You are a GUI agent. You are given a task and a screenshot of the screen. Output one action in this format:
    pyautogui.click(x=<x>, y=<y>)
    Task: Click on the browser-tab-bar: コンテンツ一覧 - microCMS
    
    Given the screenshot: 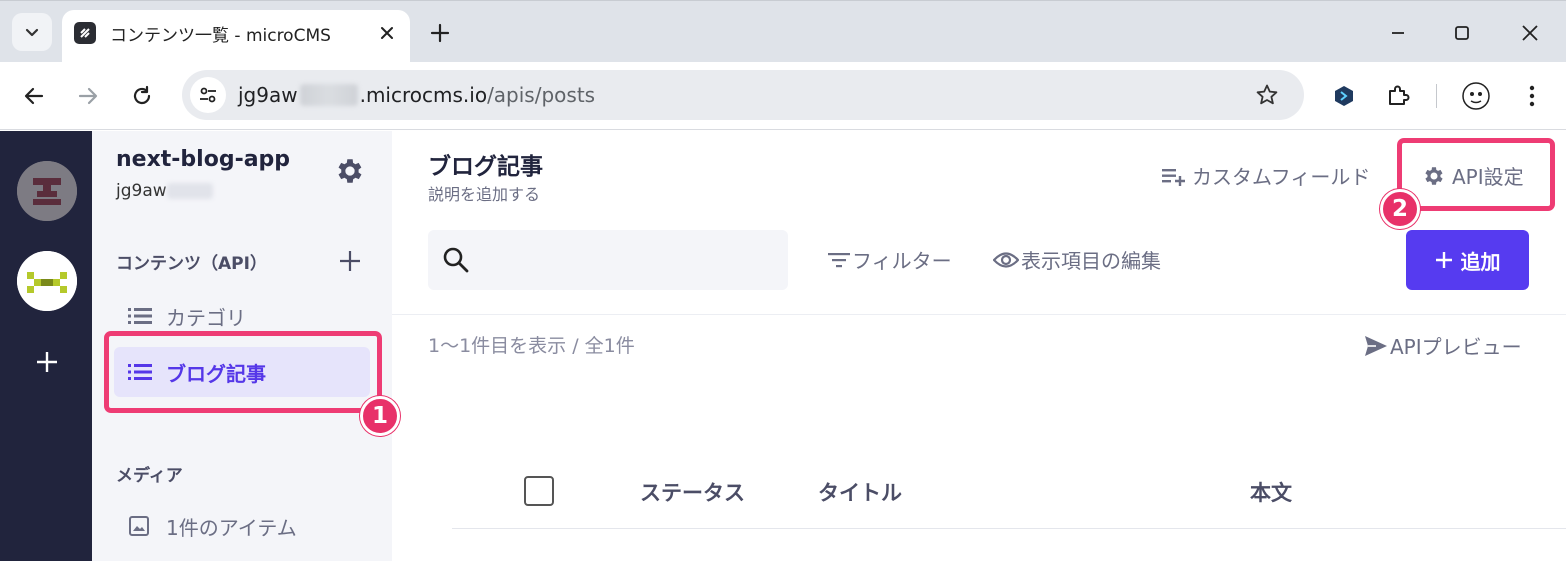 What is the action you would take?
    pyautogui.click(x=783, y=31)
    